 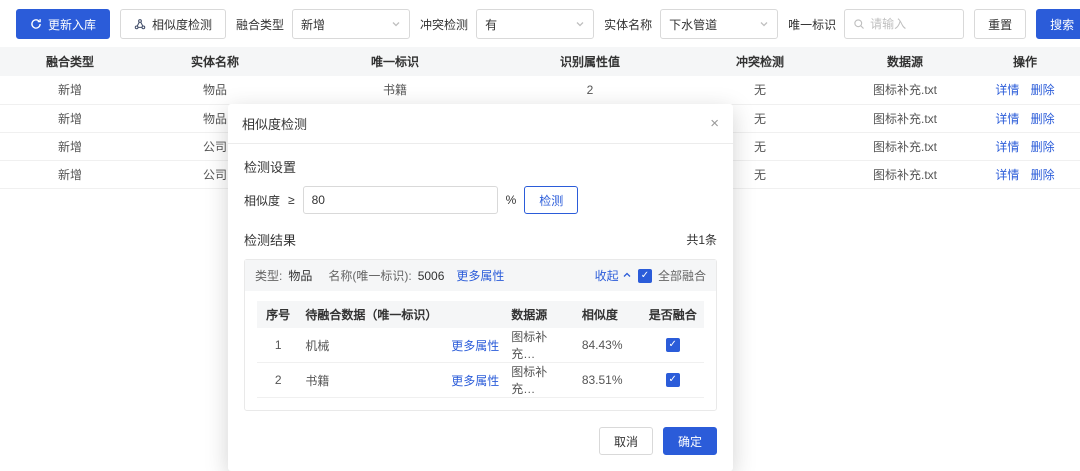 What do you see at coordinates (300, 276) in the screenshot?
I see `group-type-value: 物品` at bounding box center [300, 276].